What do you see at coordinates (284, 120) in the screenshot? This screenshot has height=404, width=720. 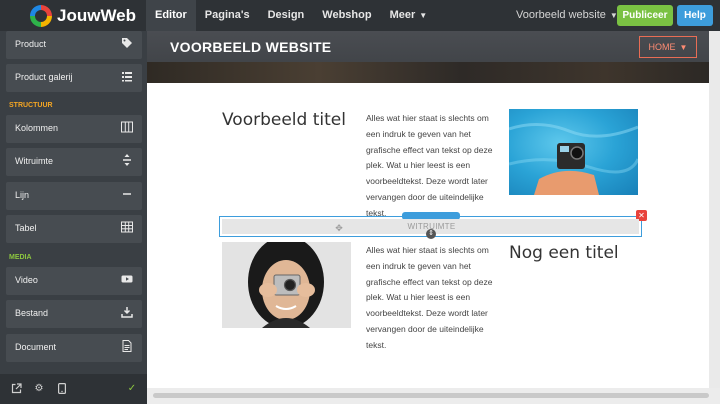 I see `heading-1: Voorbeeld titel` at bounding box center [284, 120].